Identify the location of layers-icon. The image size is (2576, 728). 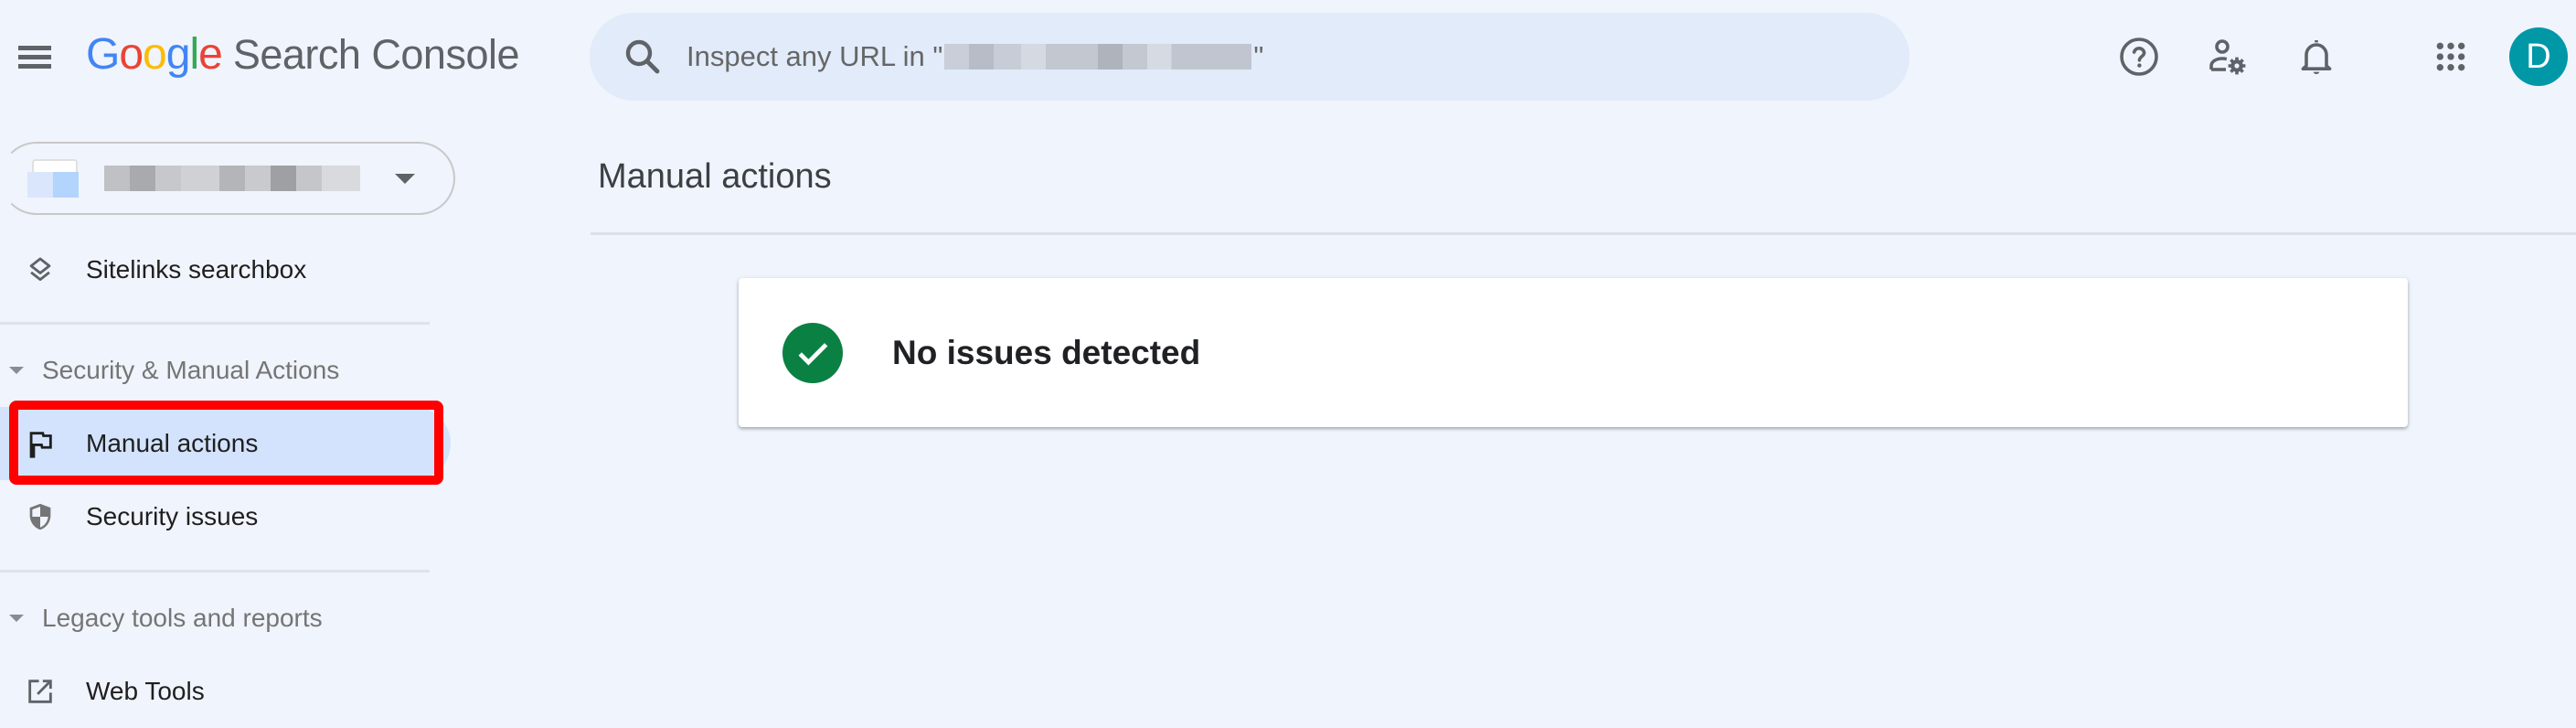
(40, 270).